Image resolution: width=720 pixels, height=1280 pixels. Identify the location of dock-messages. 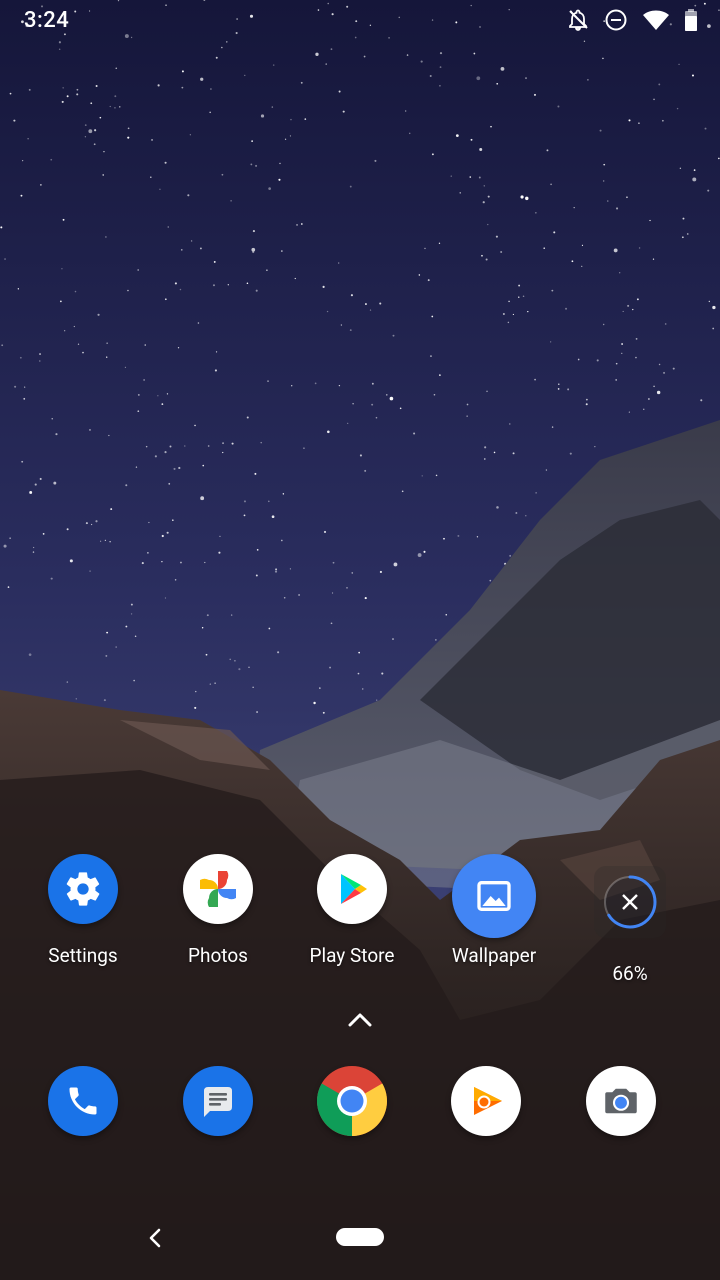
(218, 1101).